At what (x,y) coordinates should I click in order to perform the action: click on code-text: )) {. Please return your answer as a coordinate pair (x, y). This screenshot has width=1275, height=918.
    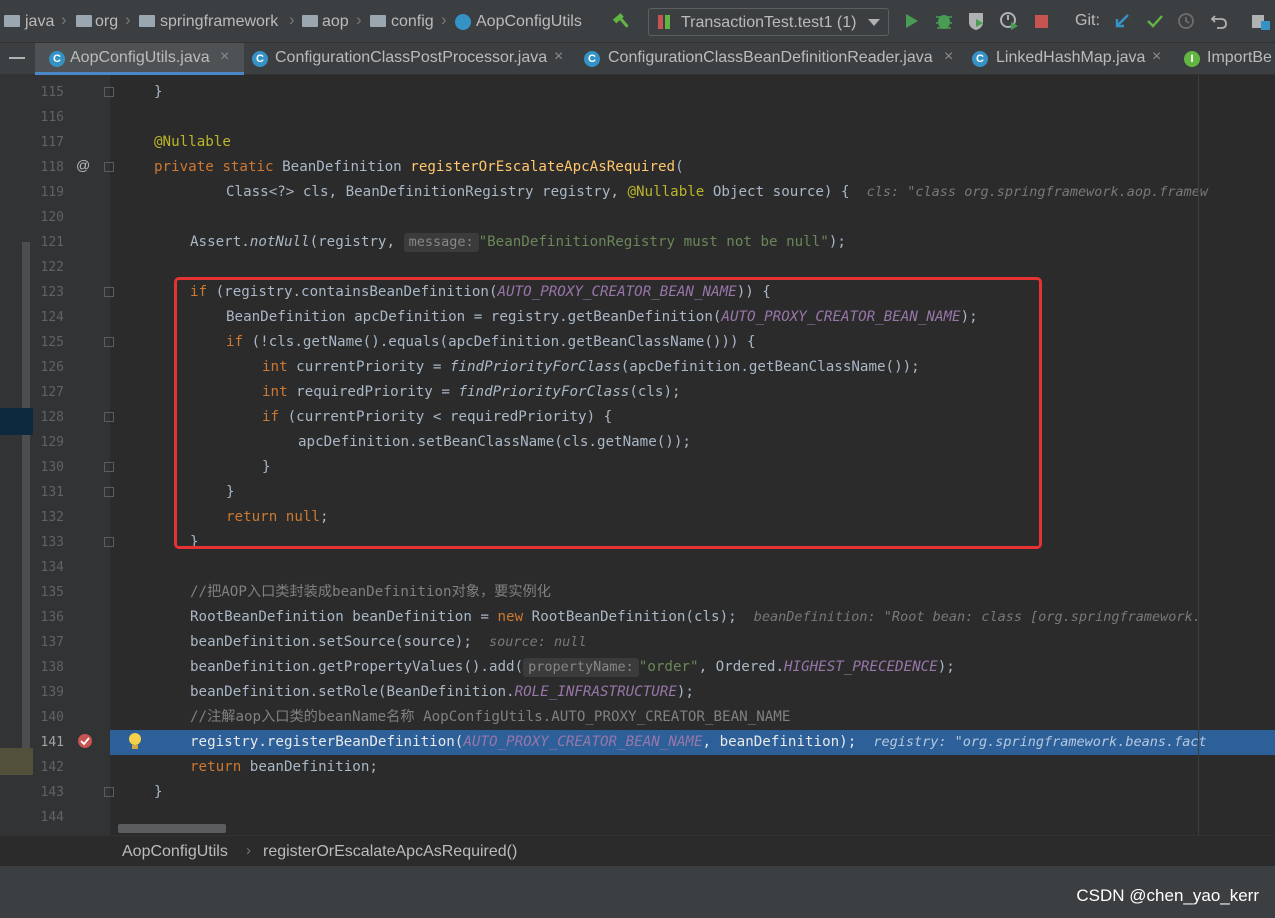
    Looking at the image, I should click on (753, 292).